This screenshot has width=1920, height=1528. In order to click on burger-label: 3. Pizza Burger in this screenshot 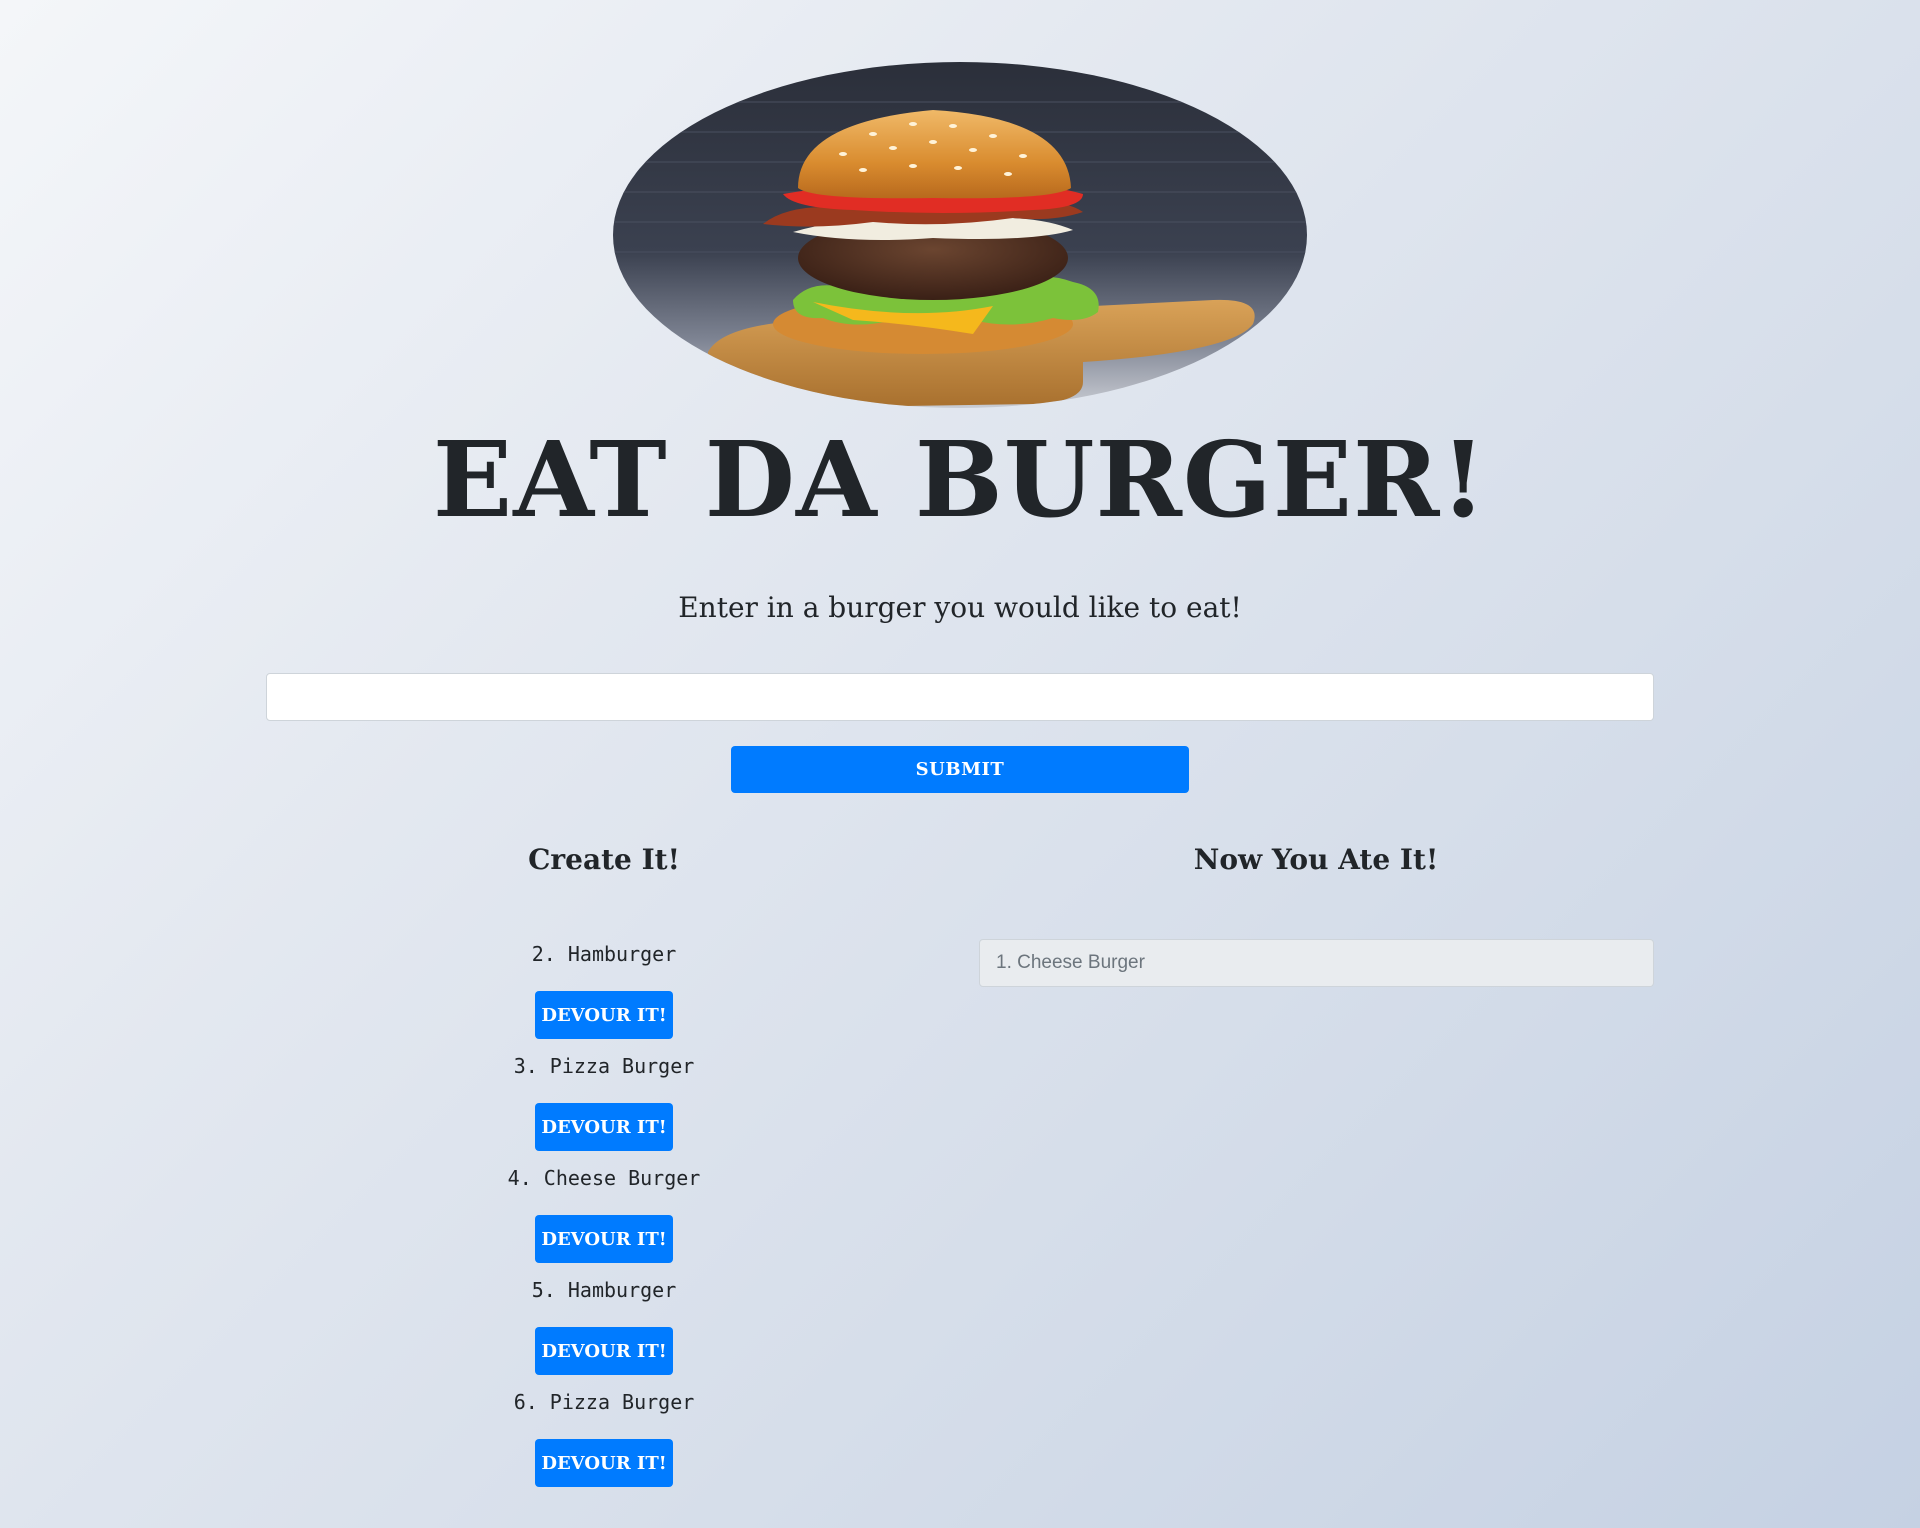, I will do `click(604, 1066)`.